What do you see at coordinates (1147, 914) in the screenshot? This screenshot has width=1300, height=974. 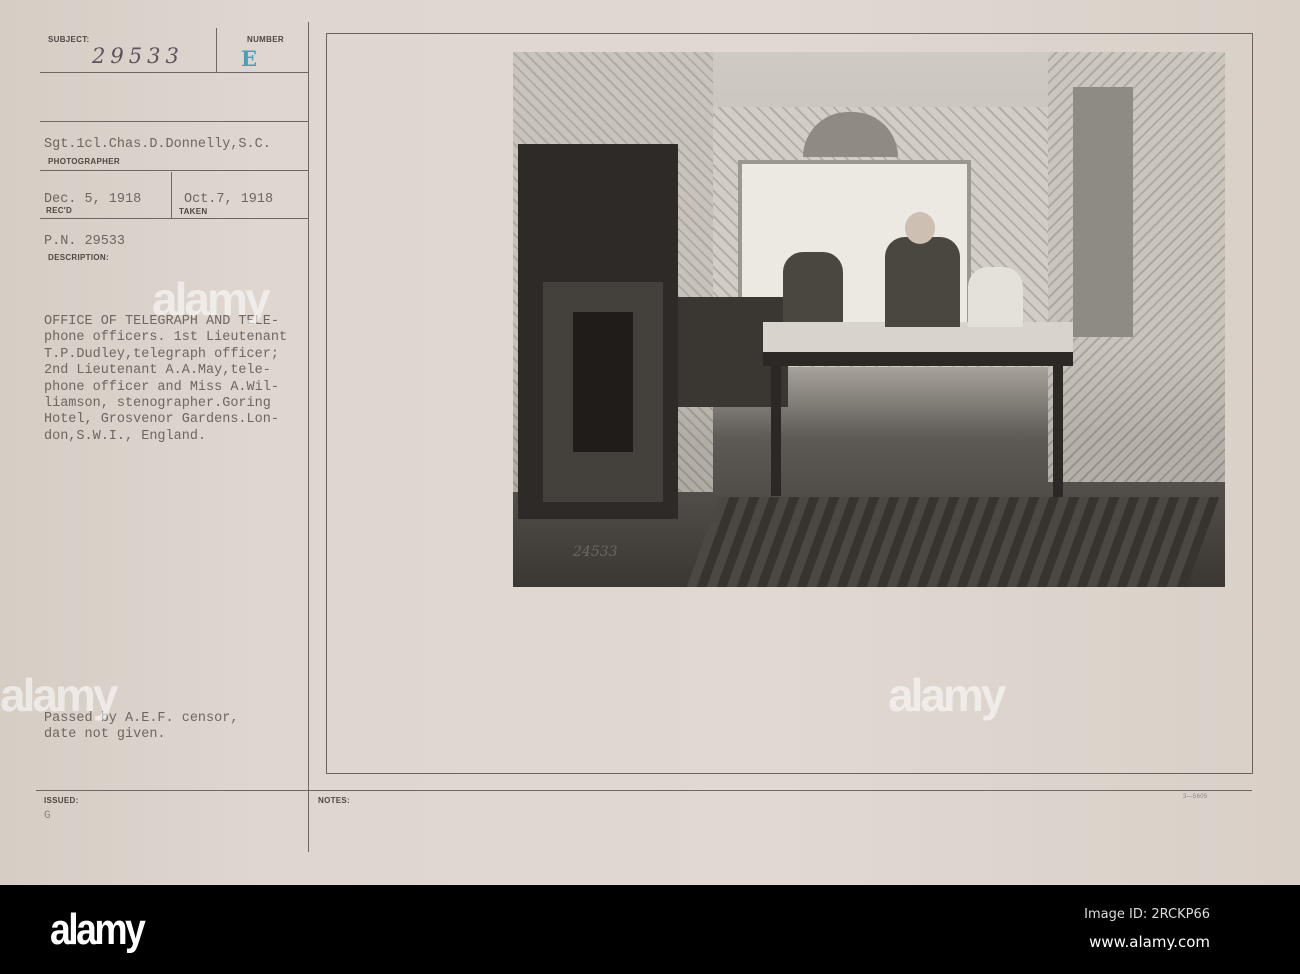 I see `image-id: Image ID: 2RCKP66` at bounding box center [1147, 914].